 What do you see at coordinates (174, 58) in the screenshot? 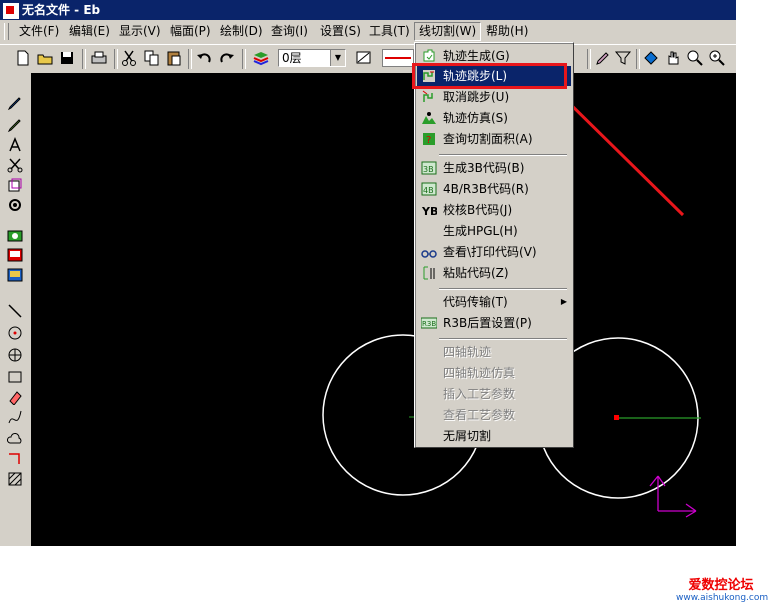
I see `paste-icon` at bounding box center [174, 58].